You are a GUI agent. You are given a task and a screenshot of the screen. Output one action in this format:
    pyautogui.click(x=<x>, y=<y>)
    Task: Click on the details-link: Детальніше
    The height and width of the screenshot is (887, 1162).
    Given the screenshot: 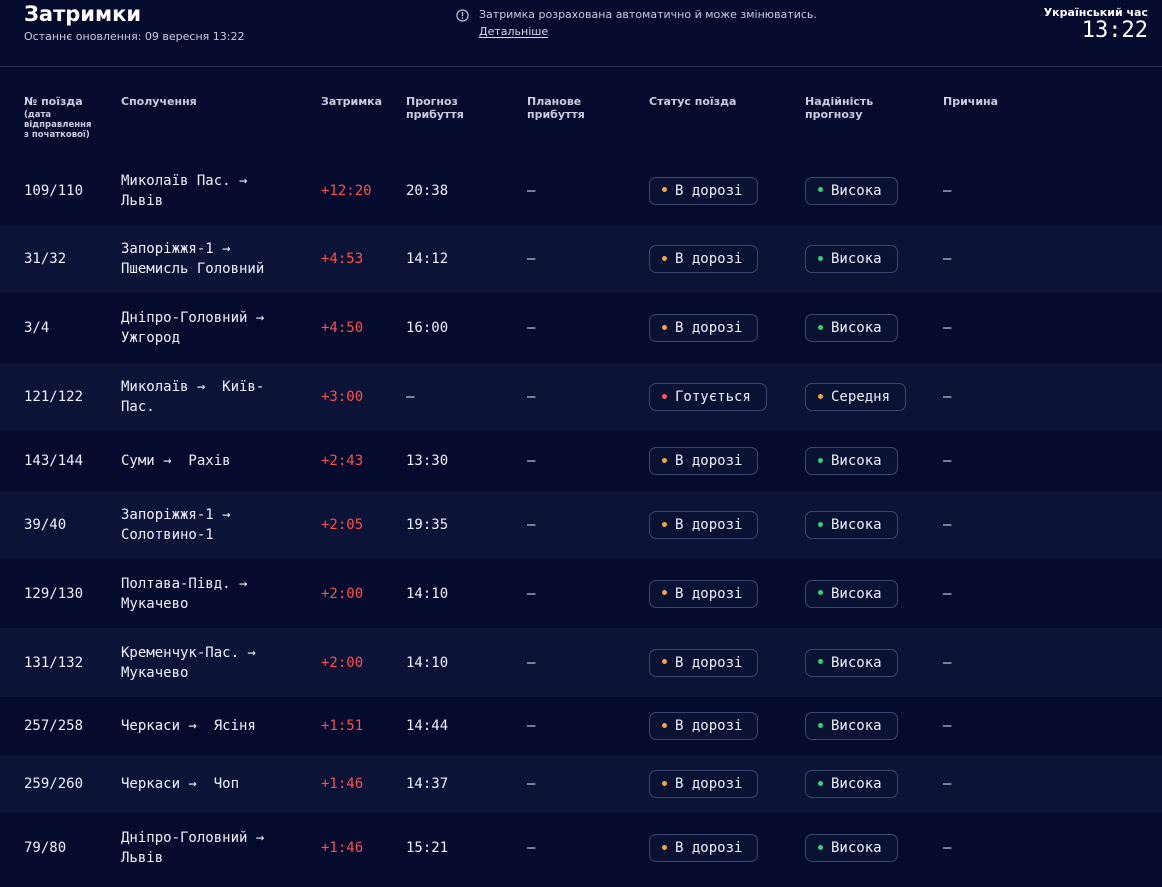 What is the action you would take?
    pyautogui.click(x=513, y=31)
    